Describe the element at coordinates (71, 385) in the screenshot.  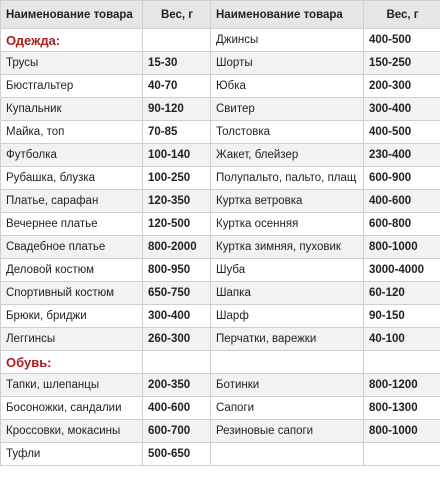
I see `item-name: Тапки, шлепанцы` at that location.